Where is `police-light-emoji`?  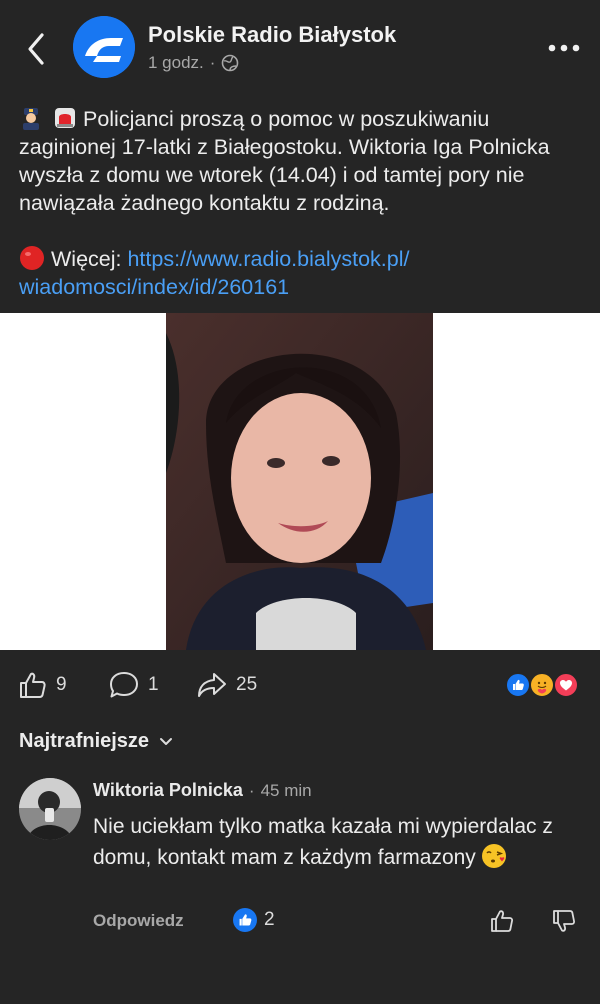 police-light-emoji is located at coordinates (64, 118).